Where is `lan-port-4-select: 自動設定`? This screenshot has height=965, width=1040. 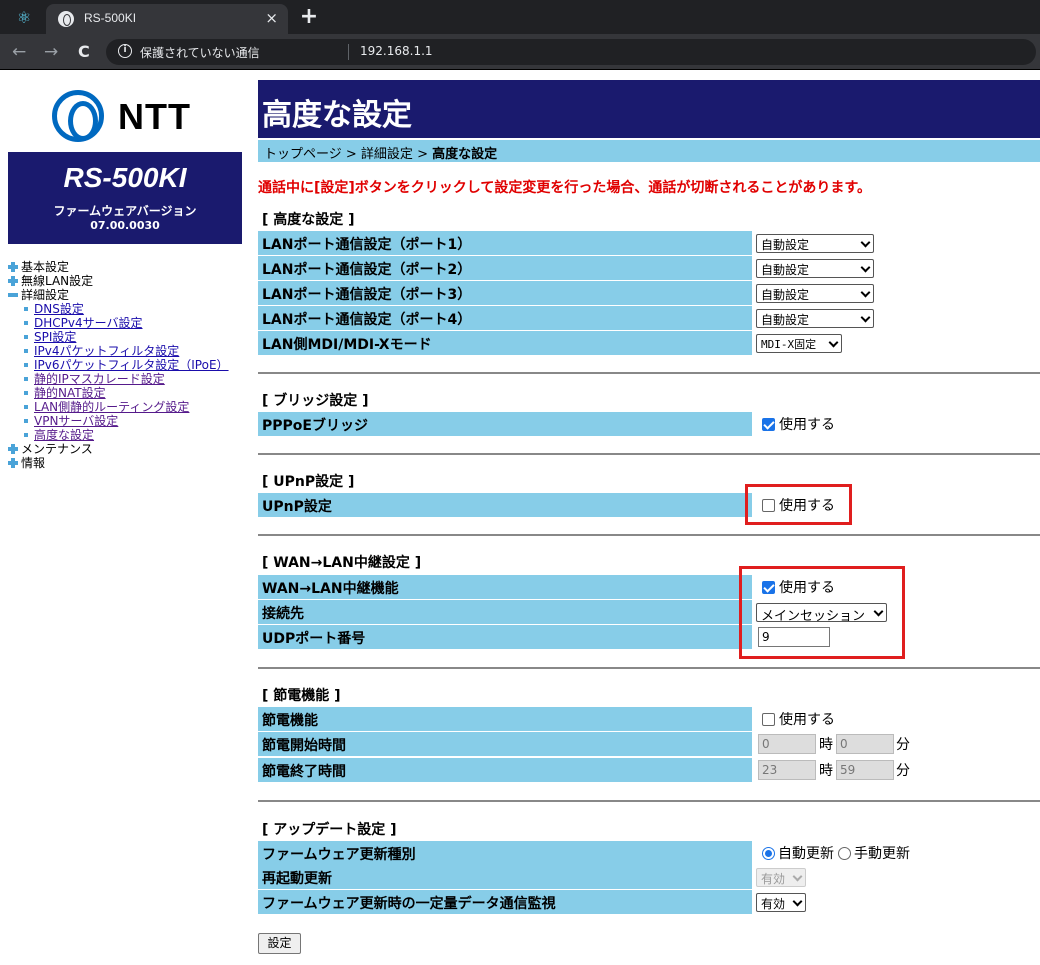 lan-port-4-select: 自動設定 is located at coordinates (815, 318).